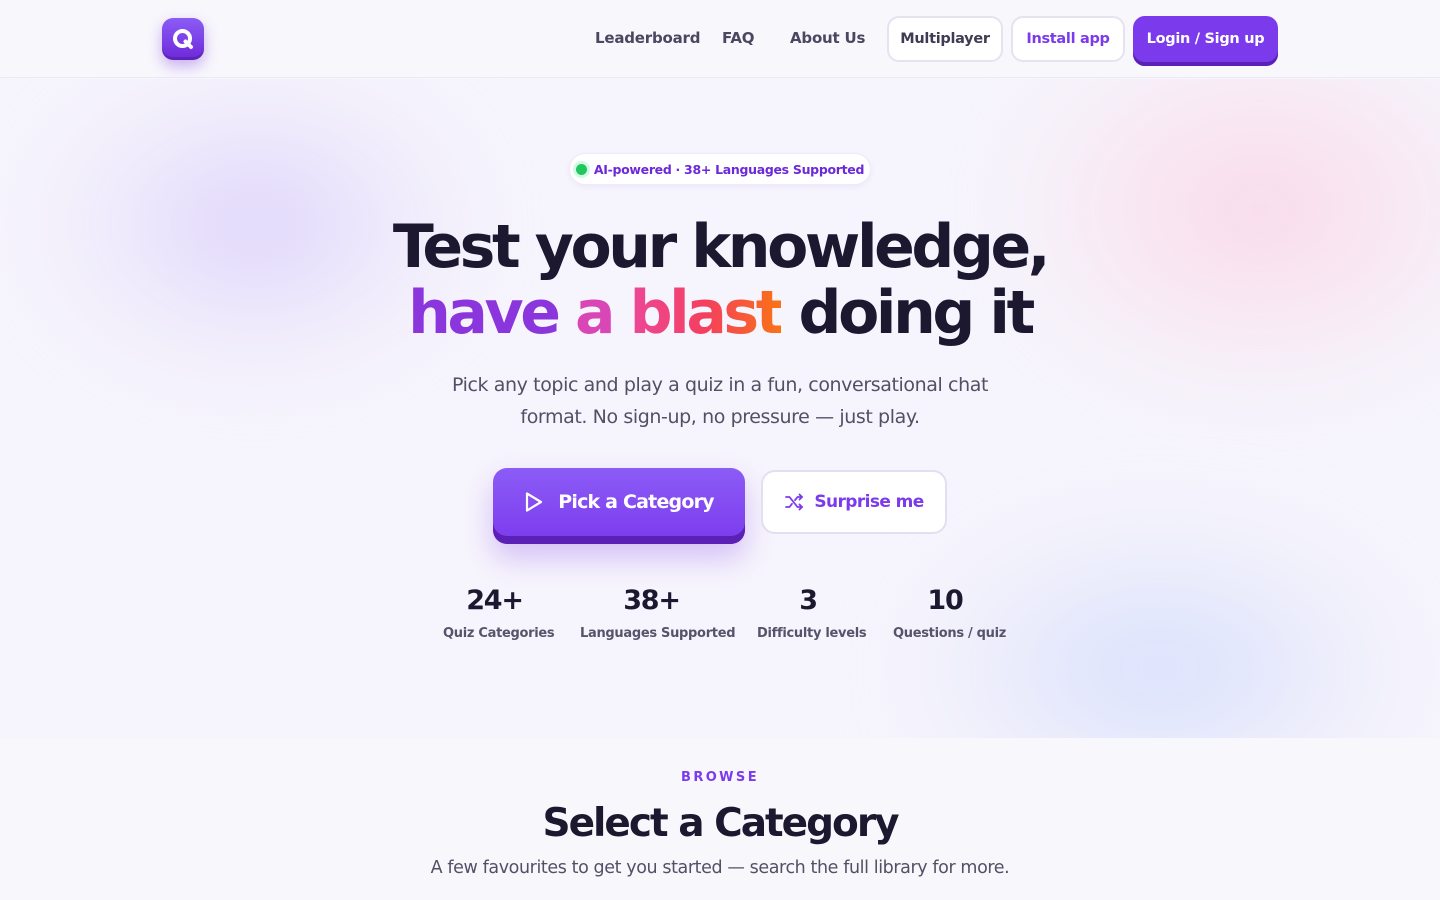 This screenshot has width=1440, height=900. Describe the element at coordinates (869, 502) in the screenshot. I see `surprise-me-label: Surprise me` at that location.